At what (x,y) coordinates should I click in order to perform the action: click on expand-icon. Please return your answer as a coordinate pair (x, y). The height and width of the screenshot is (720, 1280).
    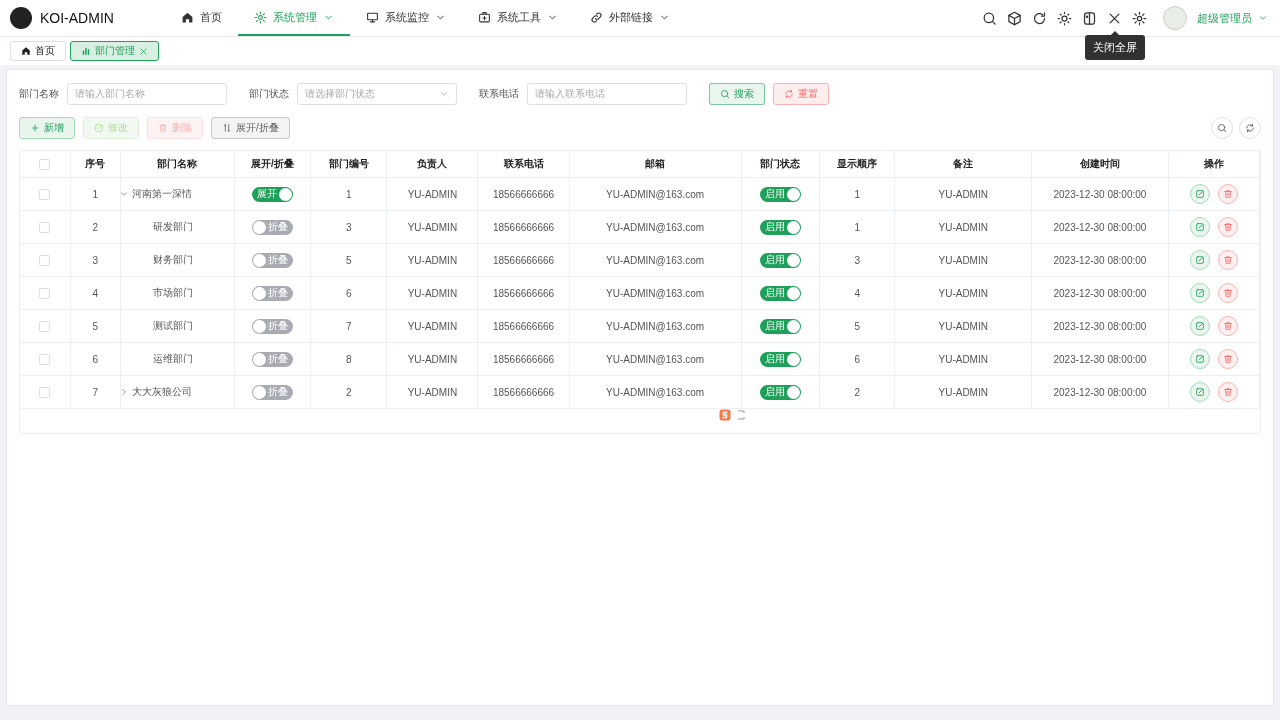
    Looking at the image, I should click on (741, 415).